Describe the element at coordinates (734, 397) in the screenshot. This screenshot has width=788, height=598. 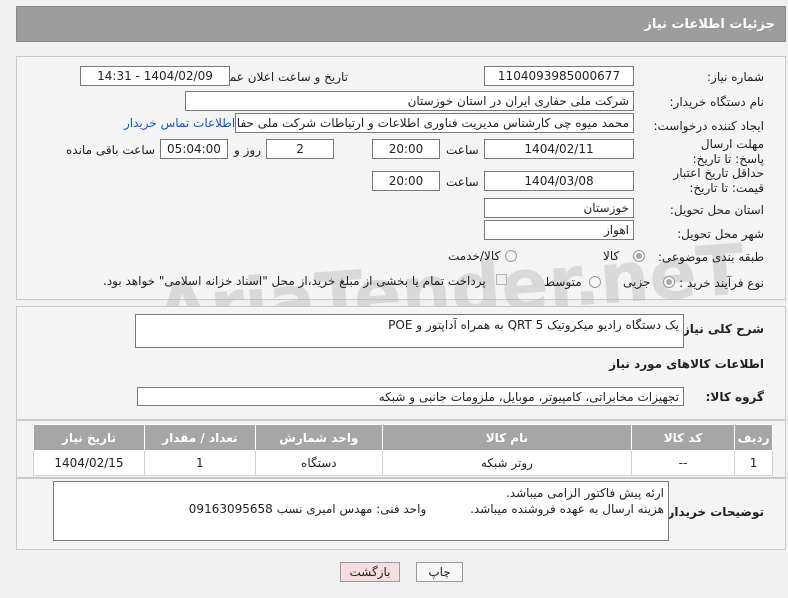
I see `goods-group-label: گروه کالا:` at that location.